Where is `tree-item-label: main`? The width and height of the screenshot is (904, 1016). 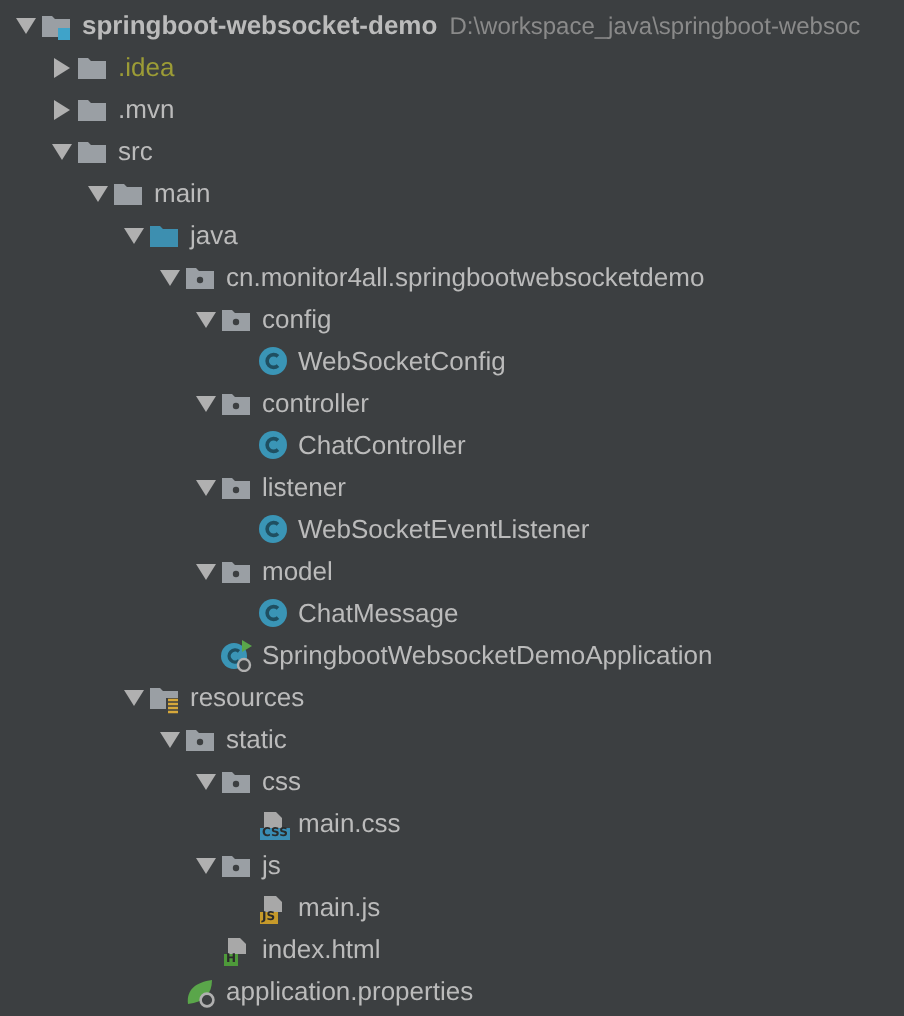
tree-item-label: main is located at coordinates (182, 193).